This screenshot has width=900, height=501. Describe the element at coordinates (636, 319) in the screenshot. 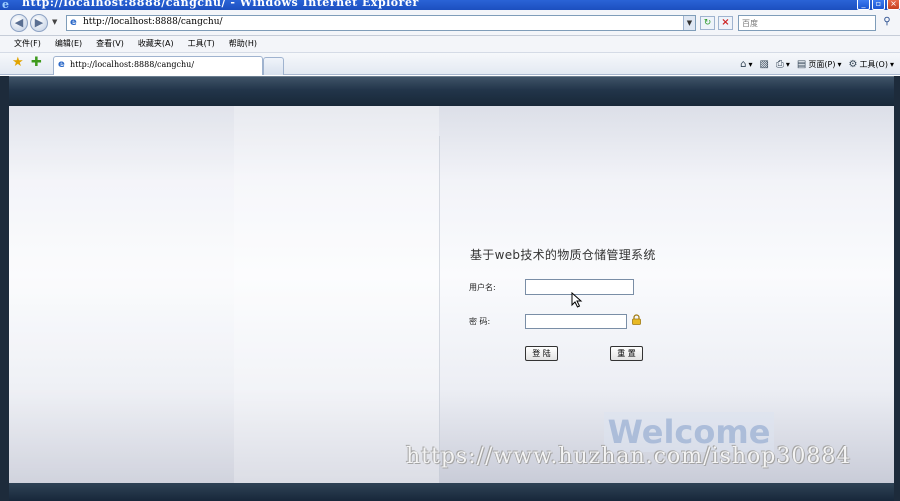

I see `lock-icon` at that location.